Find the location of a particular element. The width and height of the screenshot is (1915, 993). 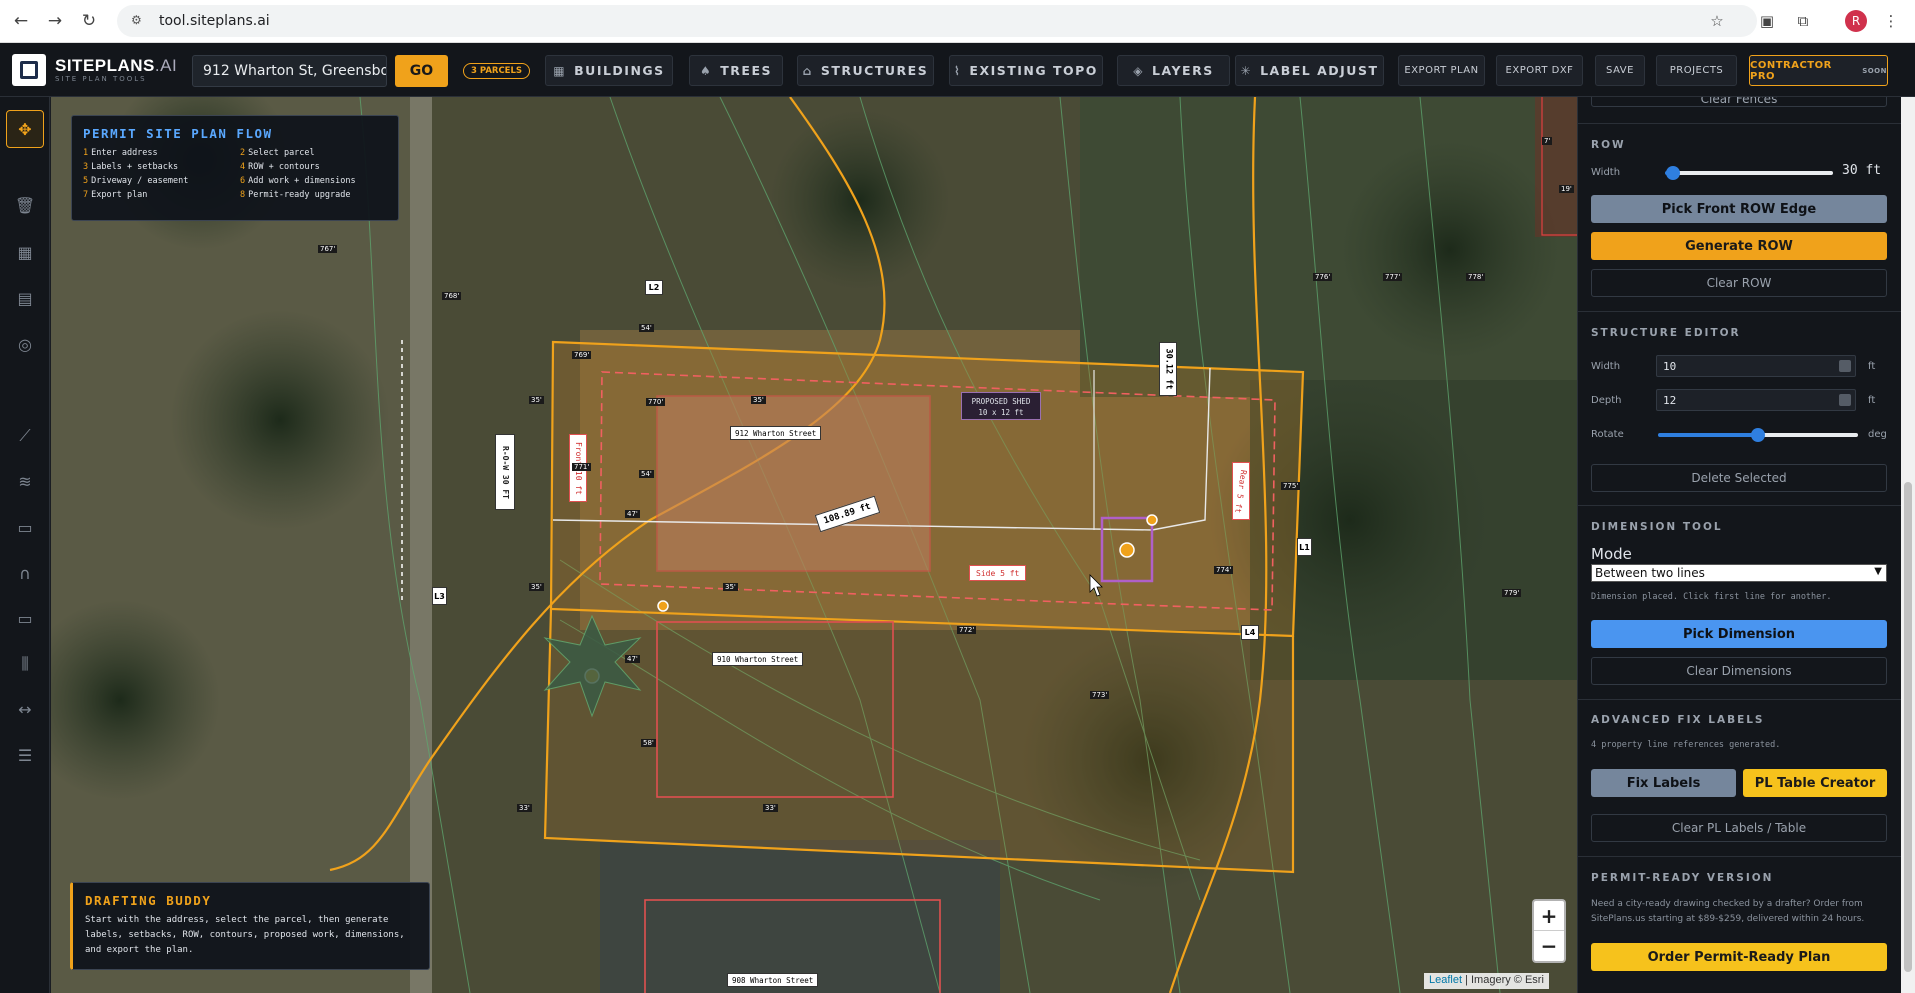

reload-icon: ↻ is located at coordinates (89, 21).